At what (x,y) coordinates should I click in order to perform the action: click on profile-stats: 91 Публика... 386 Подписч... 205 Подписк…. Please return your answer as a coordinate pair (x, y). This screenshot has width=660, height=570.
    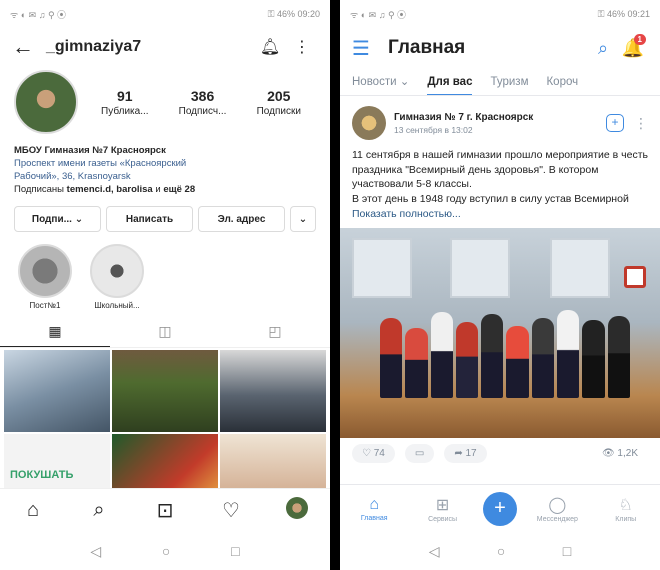
    Looking at the image, I should click on (197, 102).